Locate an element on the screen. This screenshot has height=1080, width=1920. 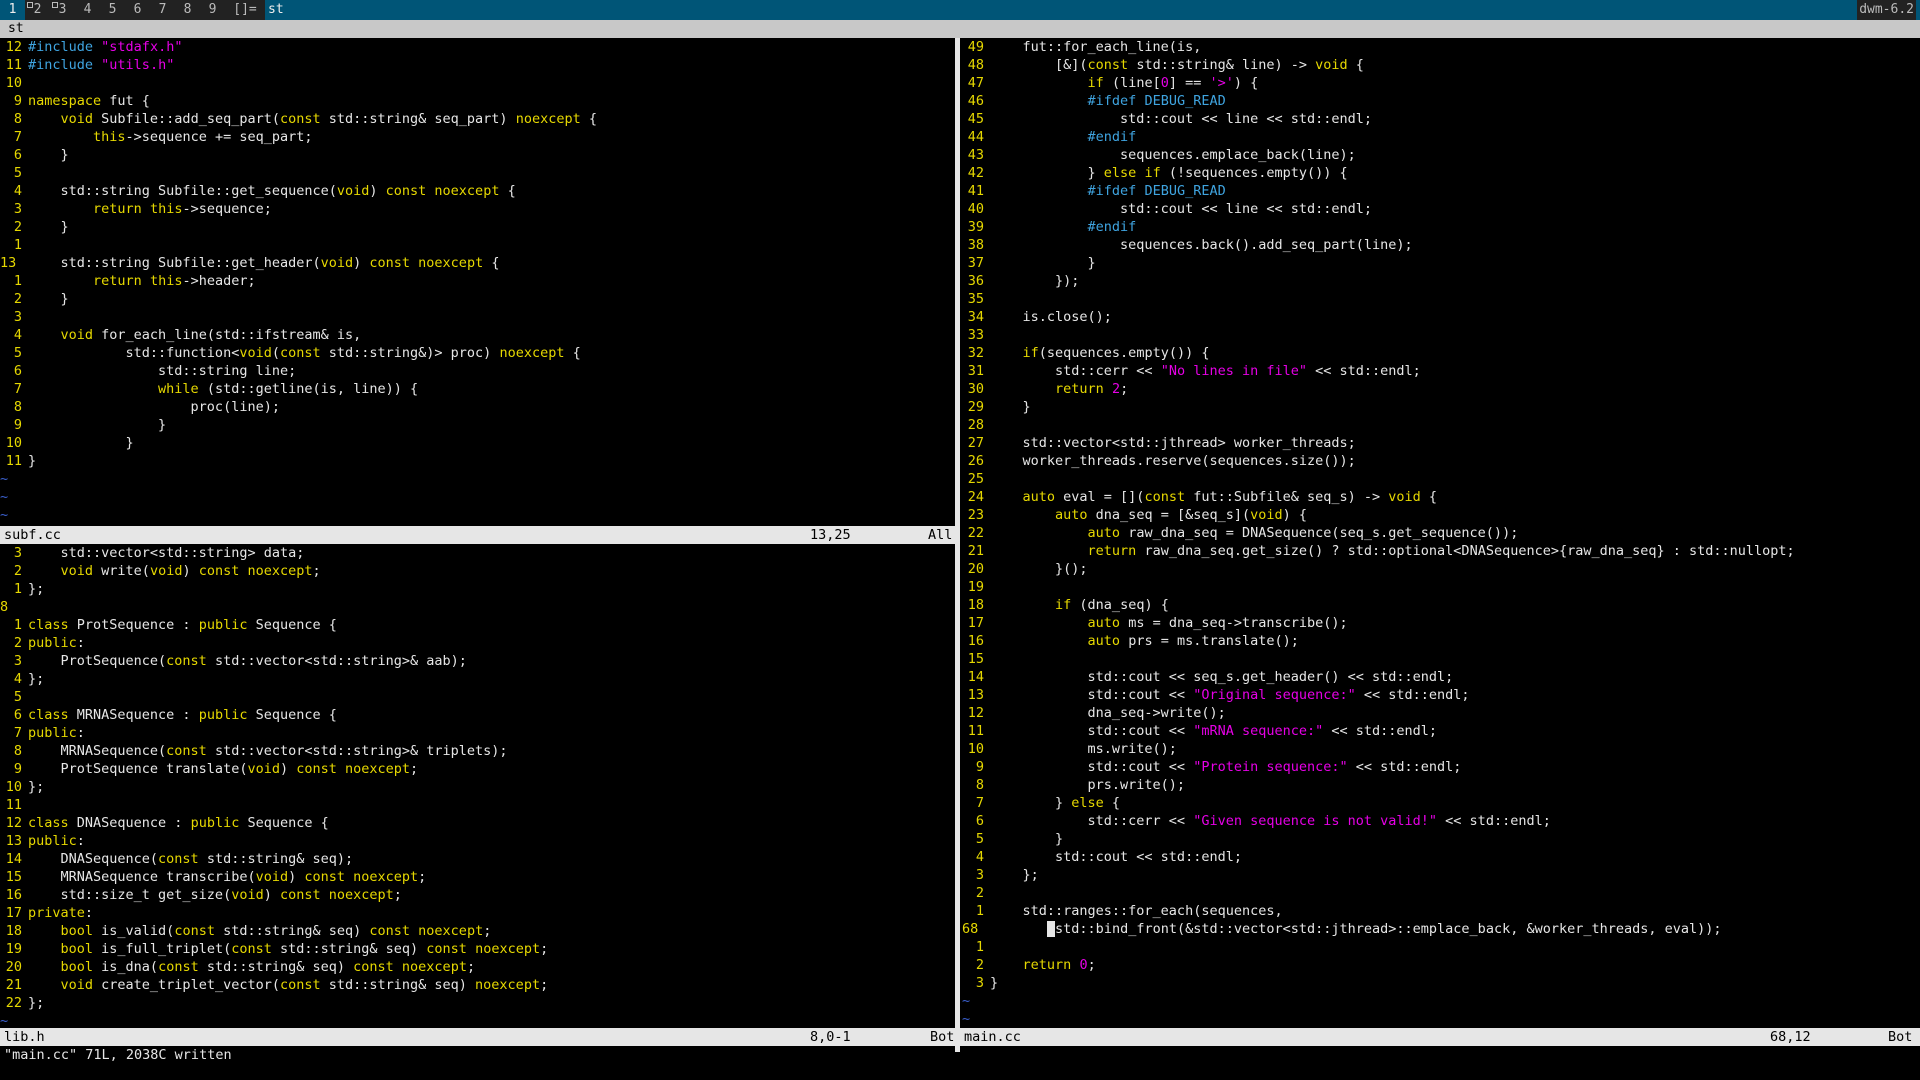
line-number: 16 is located at coordinates (975, 641).